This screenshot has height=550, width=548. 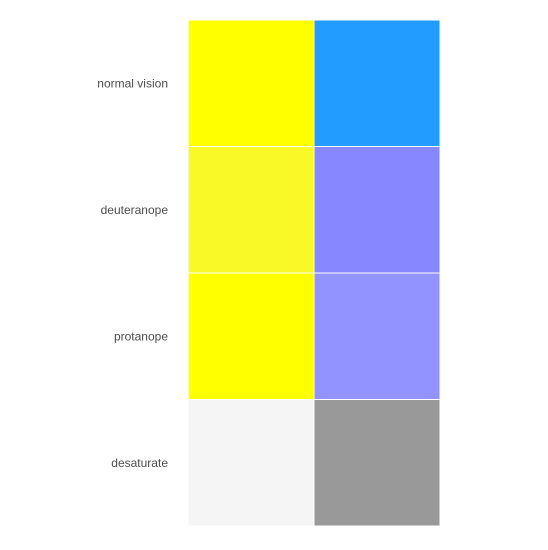 I want to click on row-label-normal-vision: normal vision, so click(x=132, y=83).